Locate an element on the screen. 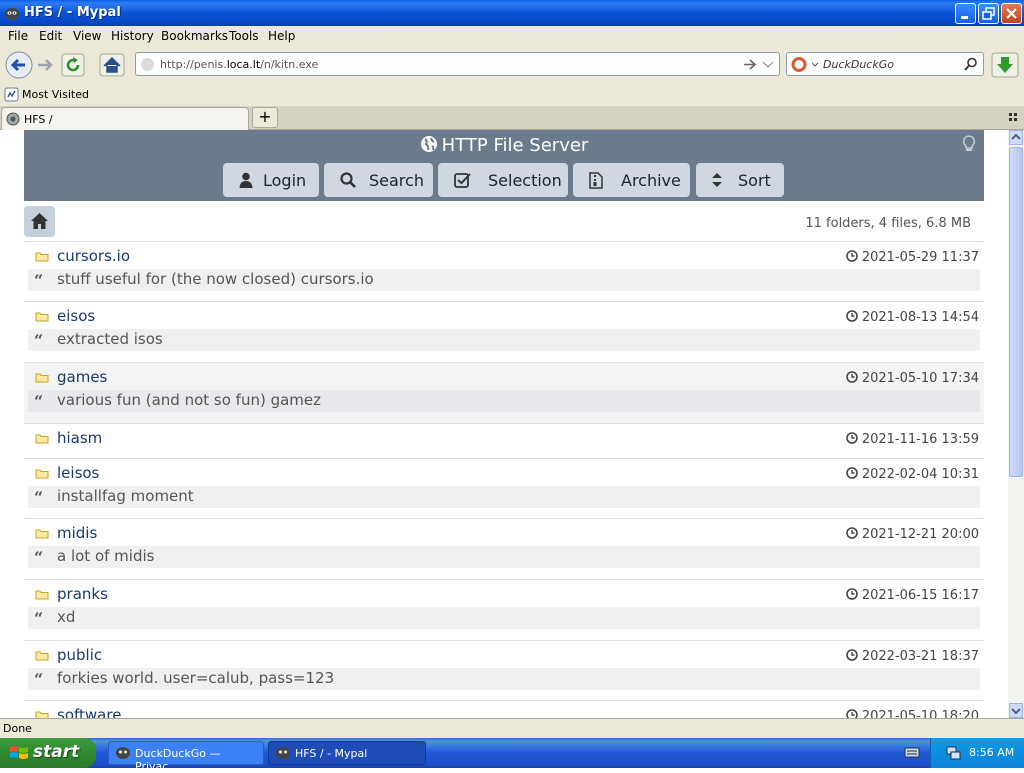 This screenshot has width=1024, height=773. scrollbar-thumb is located at coordinates (1016, 312).